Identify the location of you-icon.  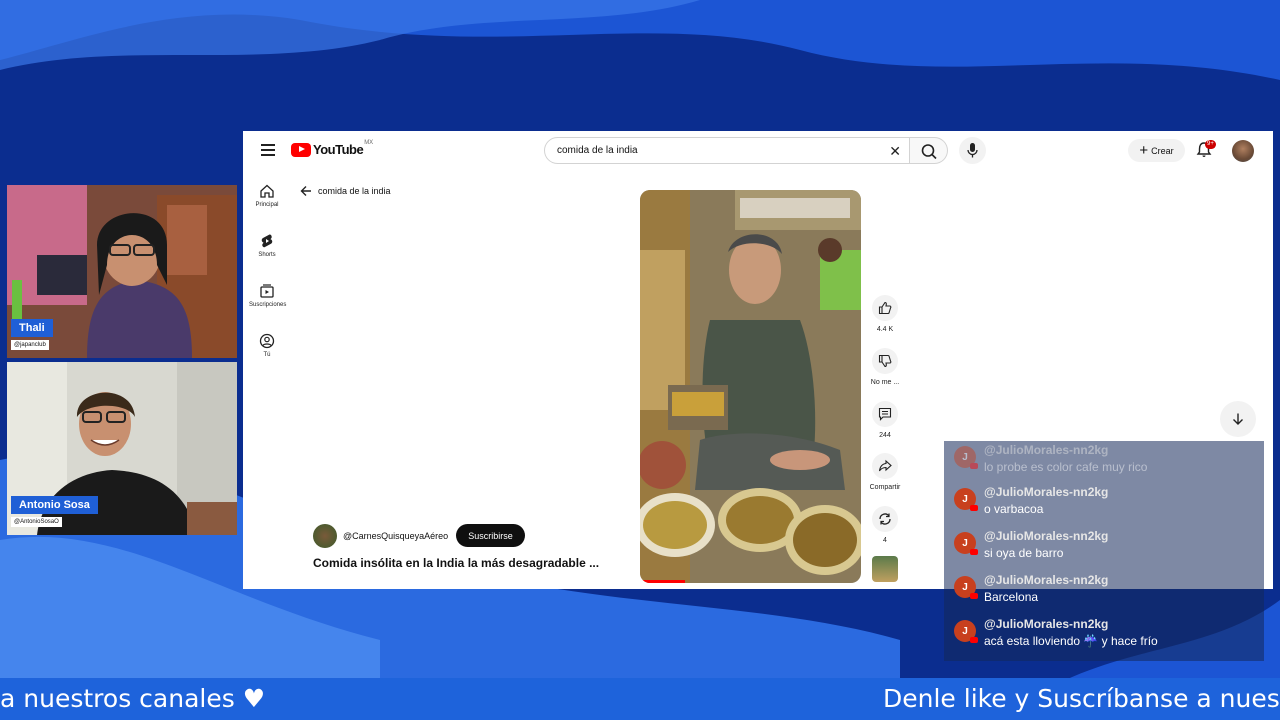
(267, 341).